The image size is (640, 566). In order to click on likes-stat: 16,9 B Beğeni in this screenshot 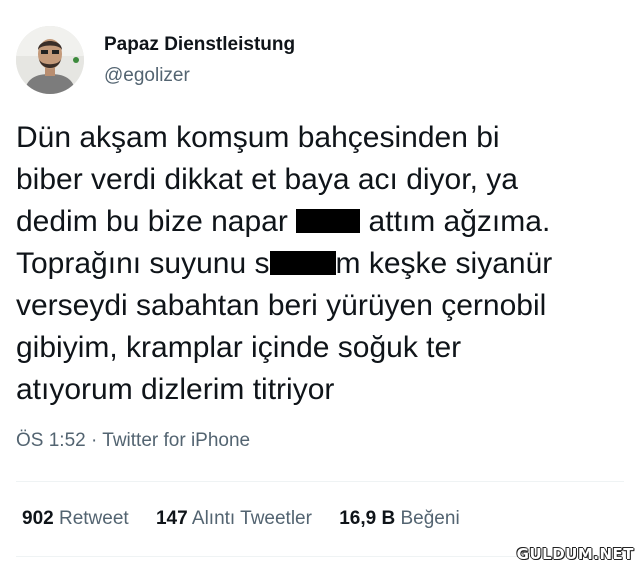, I will do `click(399, 518)`.